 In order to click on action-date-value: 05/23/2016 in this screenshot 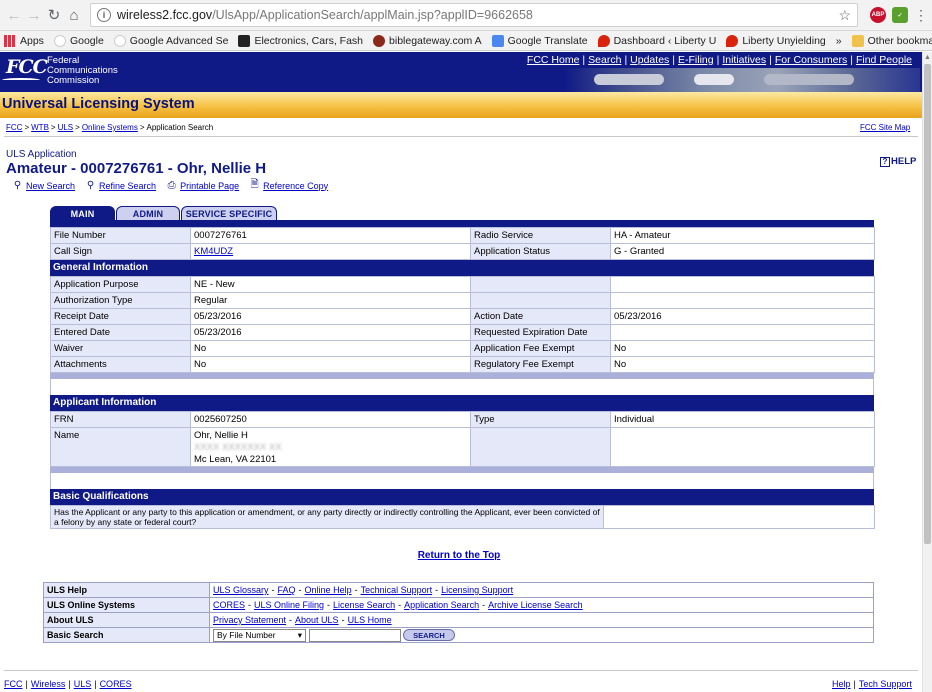, I will do `click(742, 316)`.